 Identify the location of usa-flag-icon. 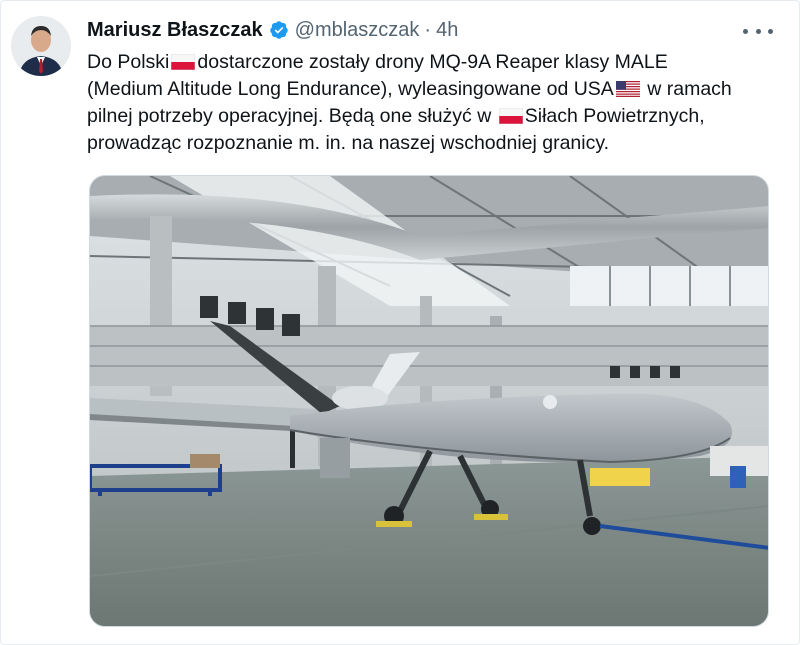
(627, 89).